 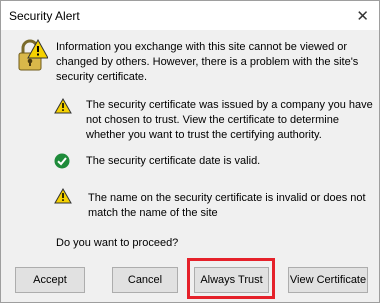 I want to click on accept-button: Accept, so click(x=50, y=280).